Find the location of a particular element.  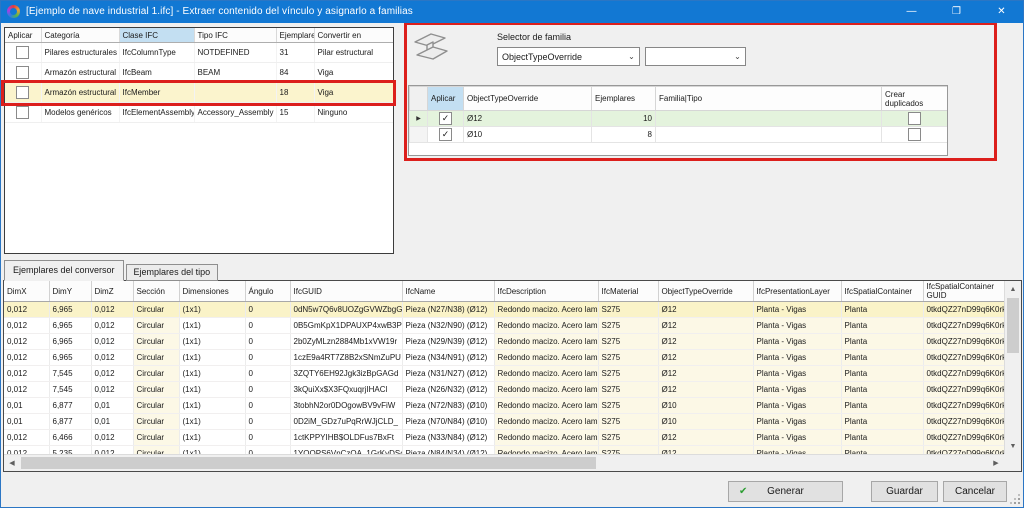

instance-column-header: IfcSpatialContainer is located at coordinates (882, 291).